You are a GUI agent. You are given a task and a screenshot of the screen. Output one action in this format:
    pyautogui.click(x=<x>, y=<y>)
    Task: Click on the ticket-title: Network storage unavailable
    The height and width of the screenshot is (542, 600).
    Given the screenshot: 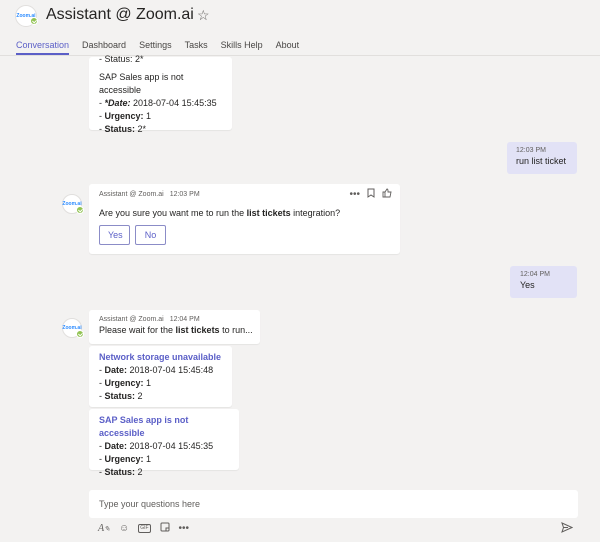 What is the action you would take?
    pyautogui.click(x=160, y=357)
    